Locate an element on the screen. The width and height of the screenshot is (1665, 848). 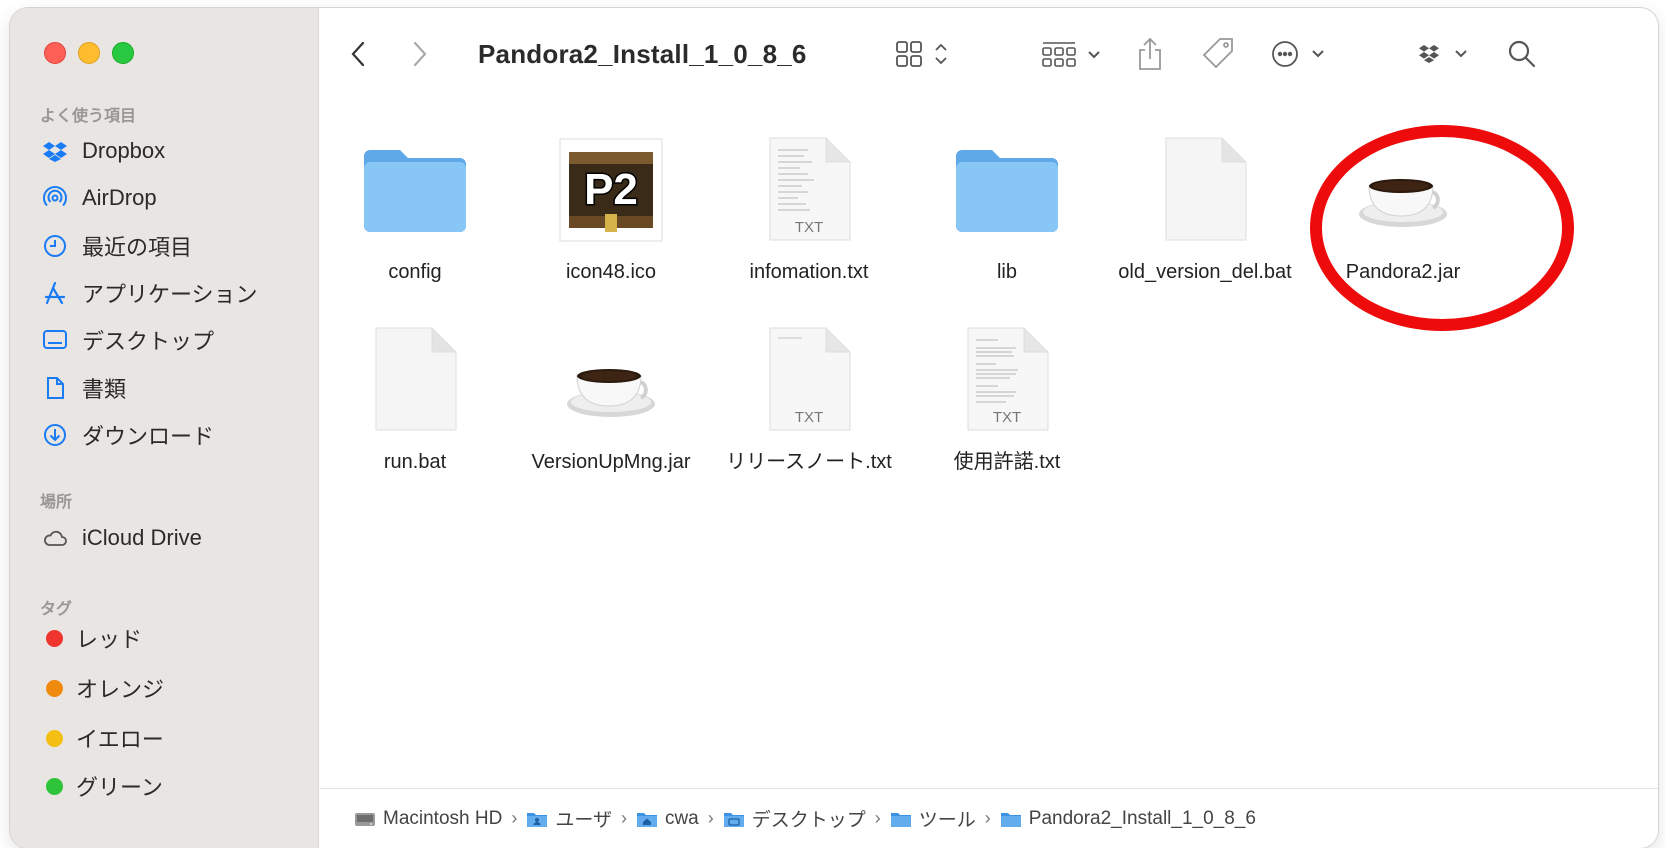
path-crumb-cwa: cwa › is located at coordinates (679, 819).